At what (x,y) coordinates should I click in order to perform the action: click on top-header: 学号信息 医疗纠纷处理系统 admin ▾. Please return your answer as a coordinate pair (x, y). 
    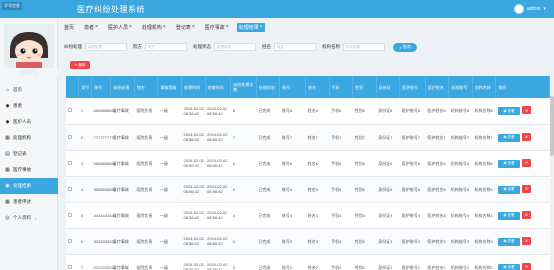
    Looking at the image, I should click on (277, 9).